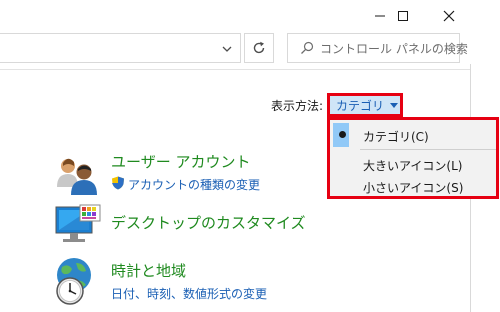 This screenshot has width=500, height=312. I want to click on link-change-account-type: アカウントの種類の変更, so click(194, 184).